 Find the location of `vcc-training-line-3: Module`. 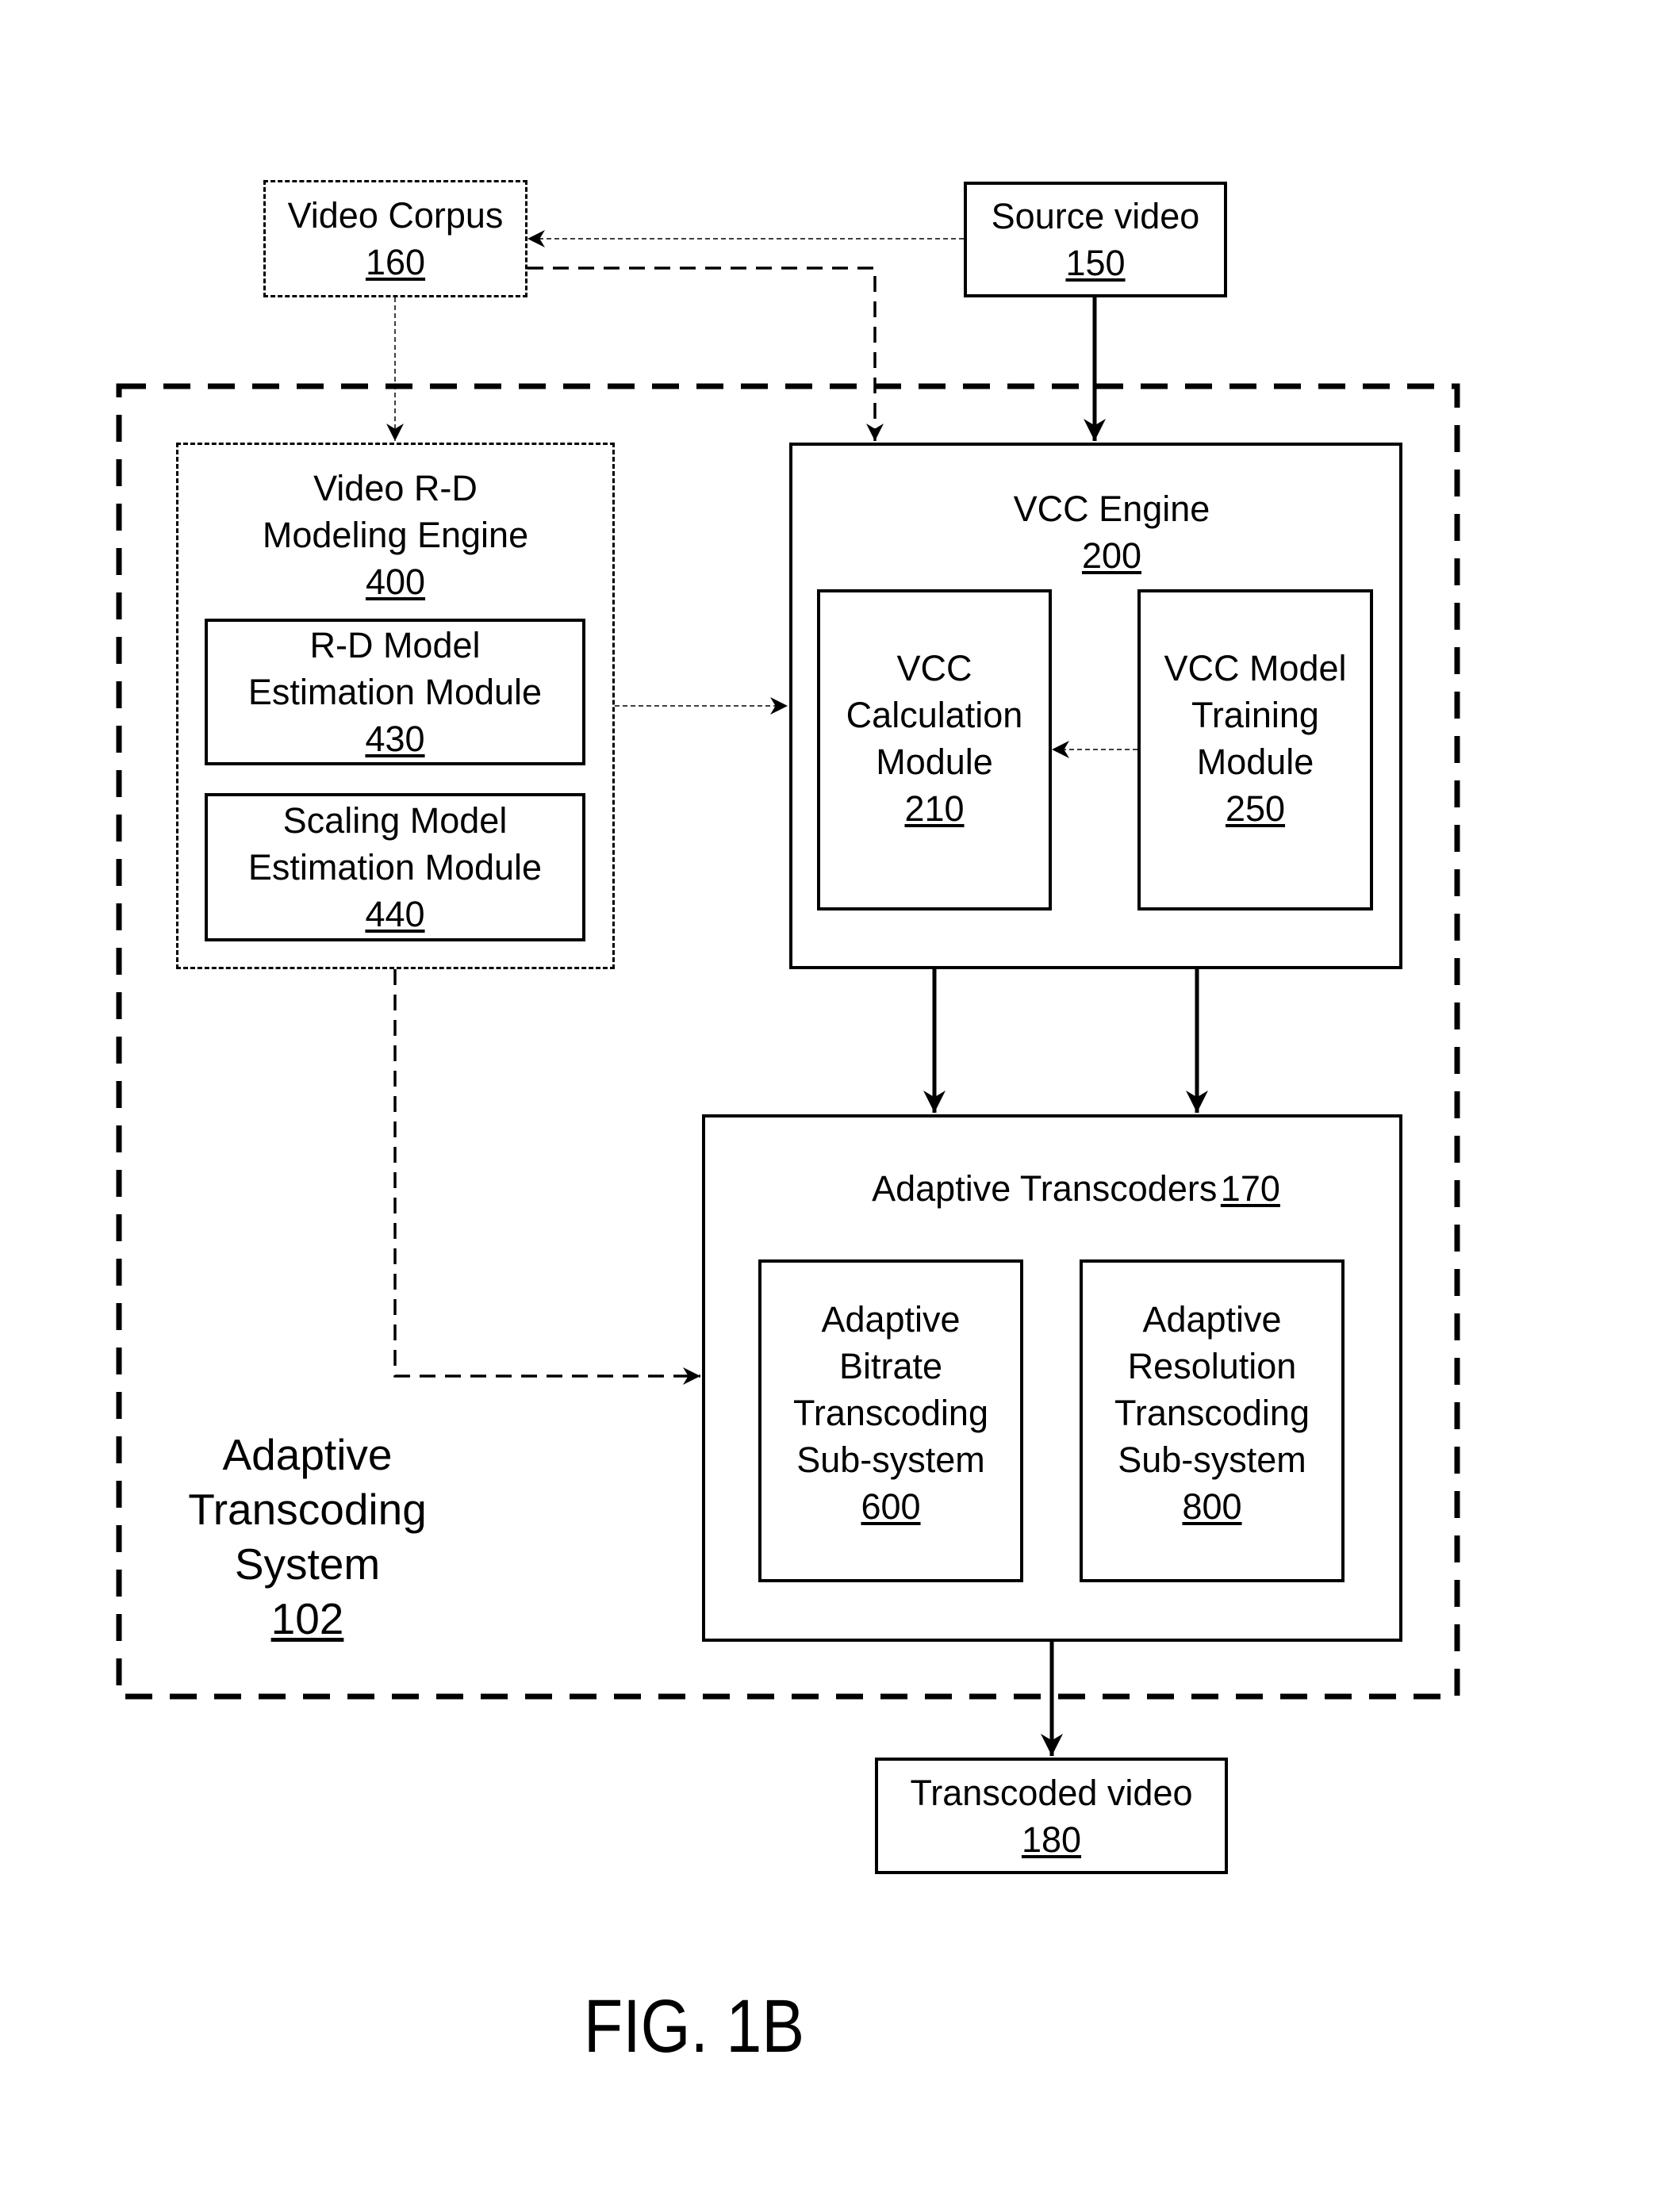

vcc-training-line-3: Module is located at coordinates (1255, 761).